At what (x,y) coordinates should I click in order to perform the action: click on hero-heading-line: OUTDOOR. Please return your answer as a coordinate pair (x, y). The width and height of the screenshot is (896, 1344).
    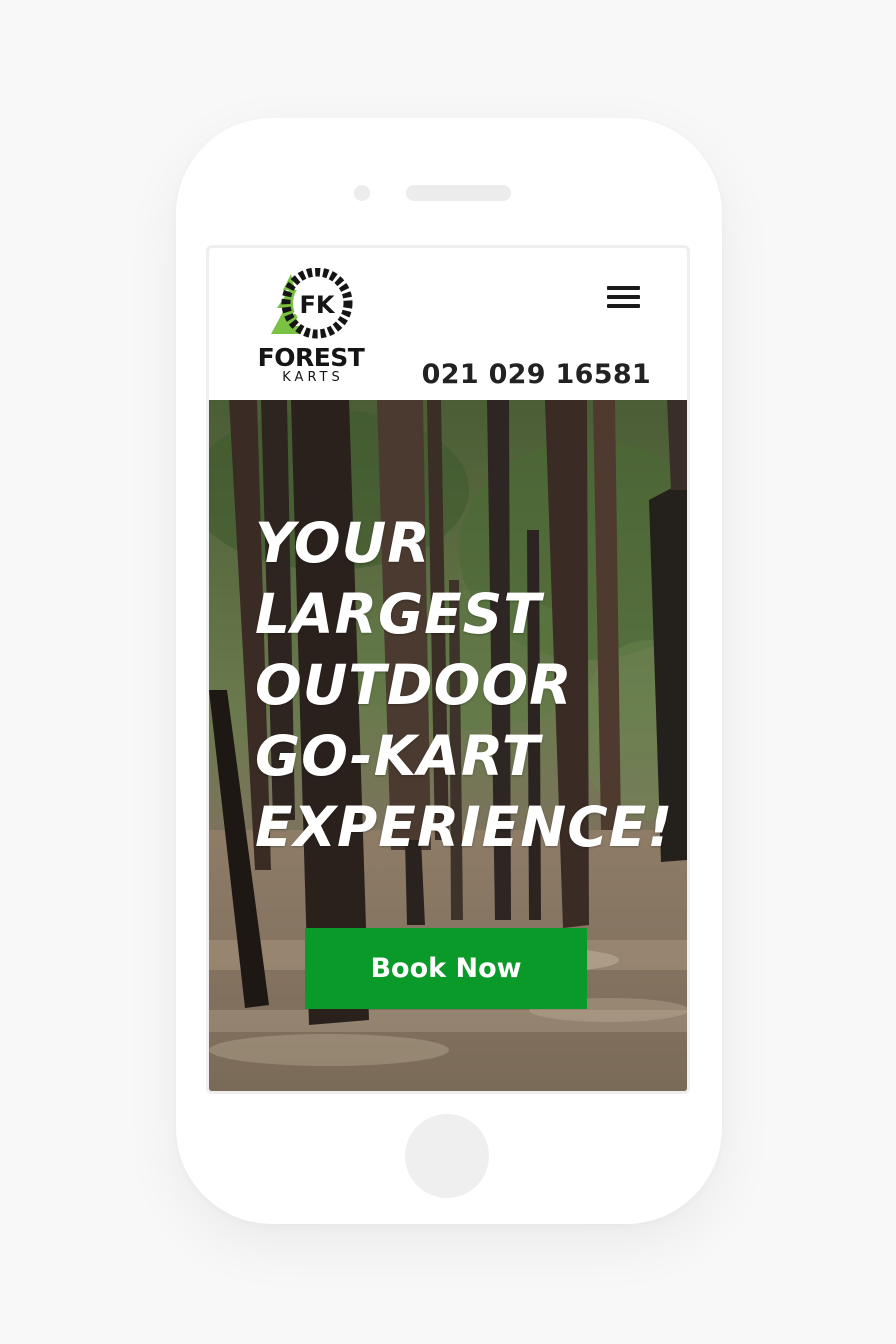
    Looking at the image, I should click on (414, 685).